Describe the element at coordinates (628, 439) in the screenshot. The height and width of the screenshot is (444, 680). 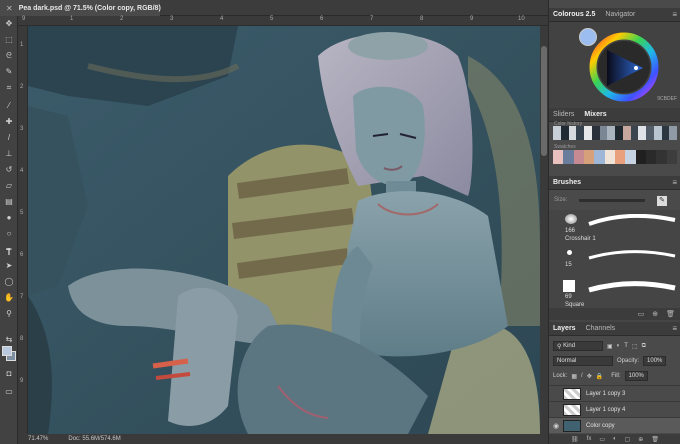
I see `group-icon: ▢` at that location.